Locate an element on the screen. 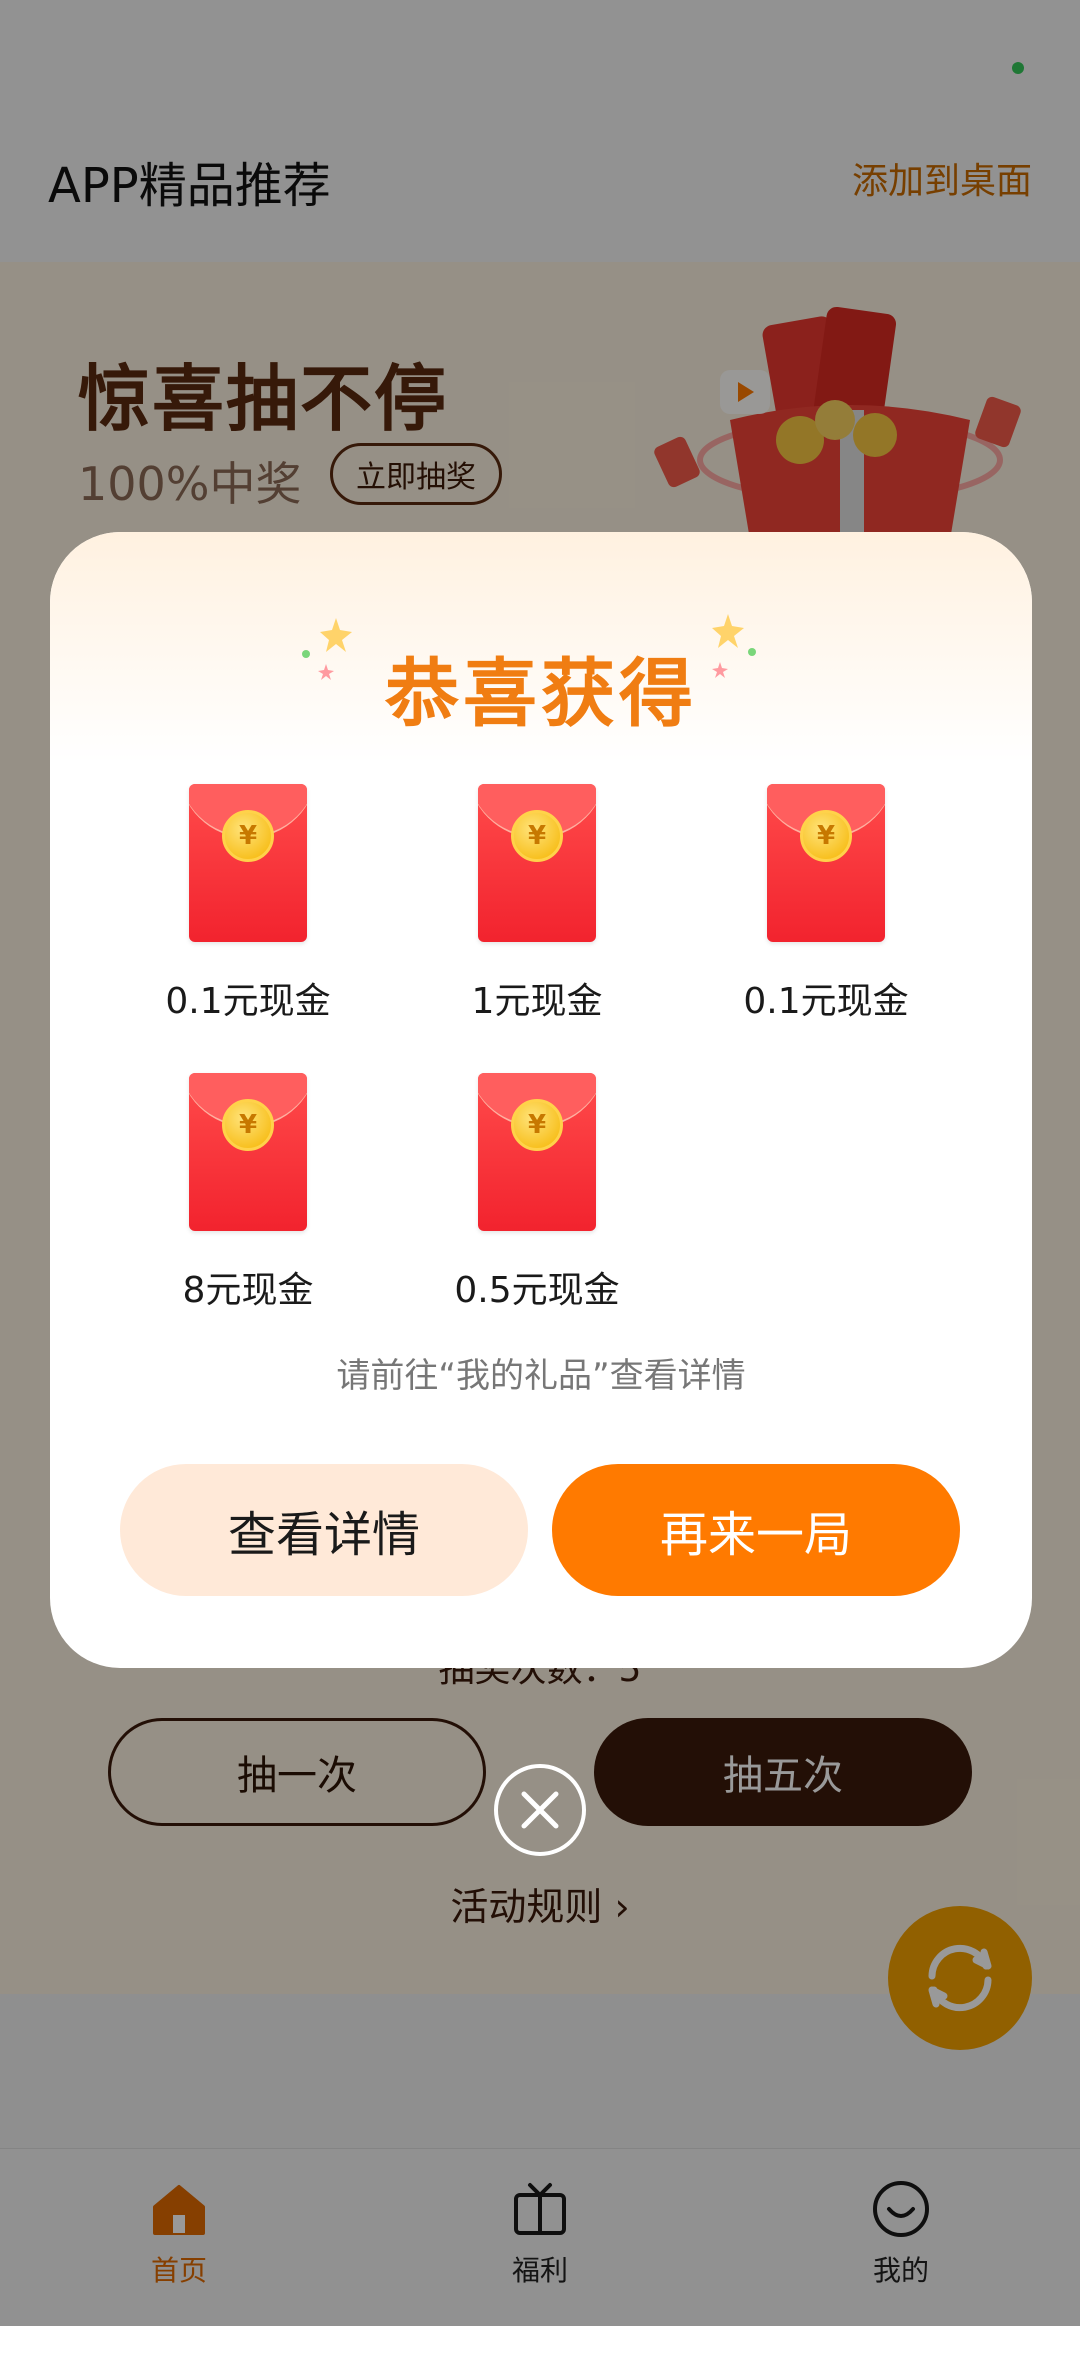 Image resolution: width=1080 pixels, height=2374 pixels. play-again-button: 再来一局 is located at coordinates (756, 1530).